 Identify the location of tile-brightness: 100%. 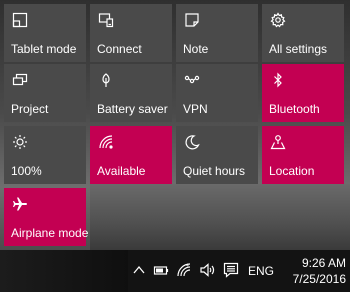
(45, 155).